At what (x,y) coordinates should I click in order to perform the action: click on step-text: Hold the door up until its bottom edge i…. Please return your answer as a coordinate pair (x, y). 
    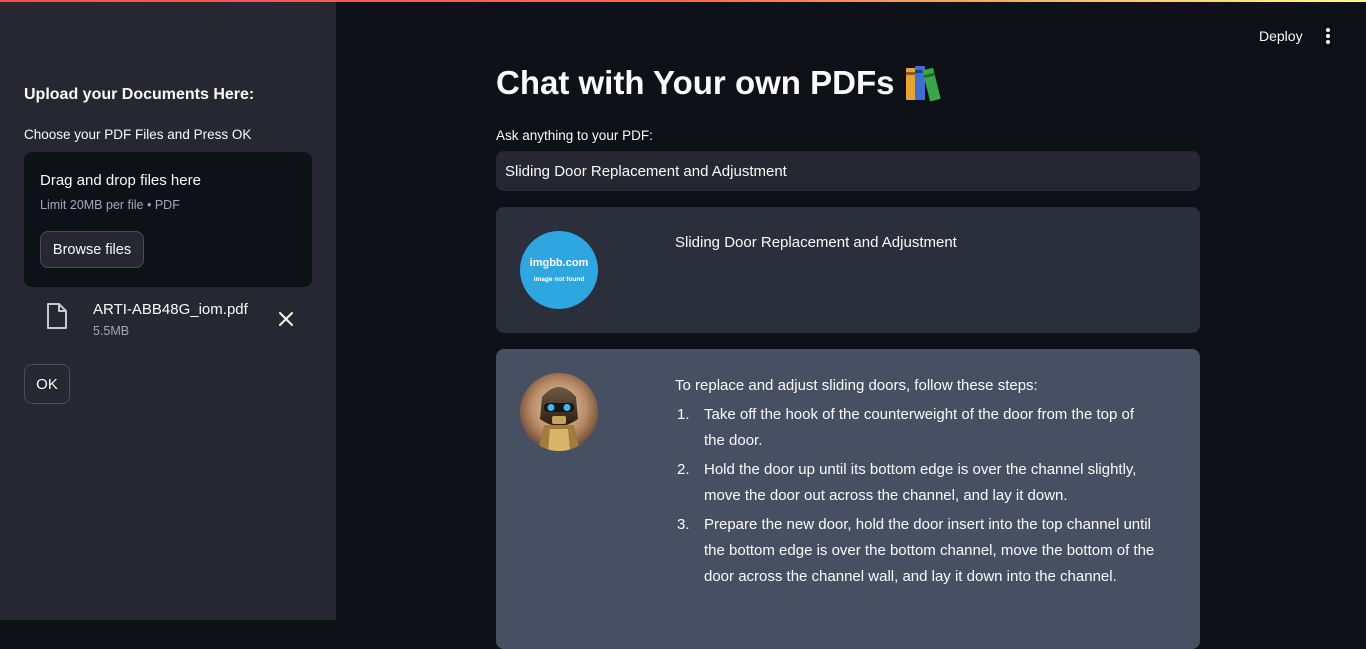
    Looking at the image, I should click on (920, 482).